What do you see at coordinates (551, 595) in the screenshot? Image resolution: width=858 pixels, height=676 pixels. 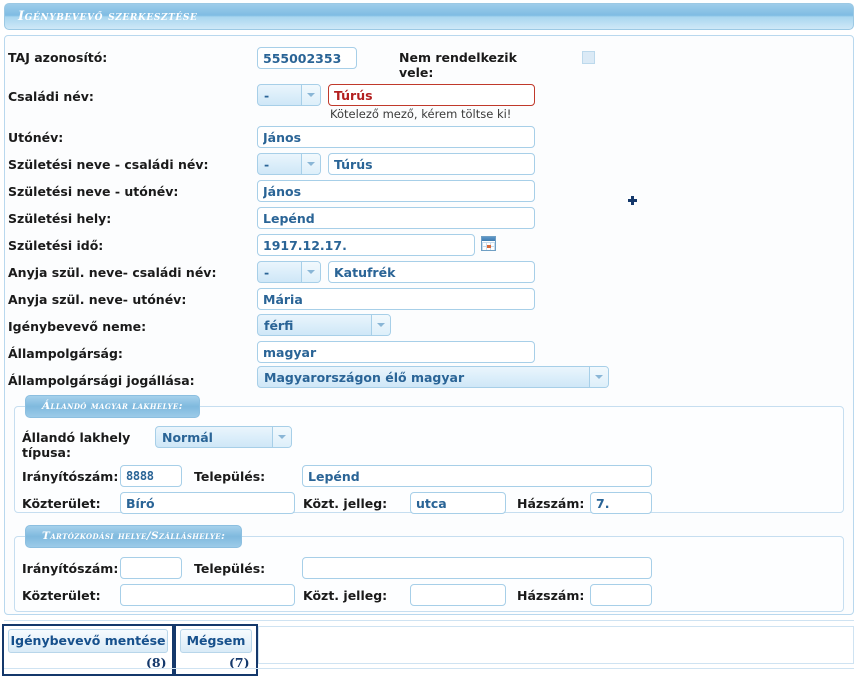 I see `label-temporary-house-number: Házszám:` at bounding box center [551, 595].